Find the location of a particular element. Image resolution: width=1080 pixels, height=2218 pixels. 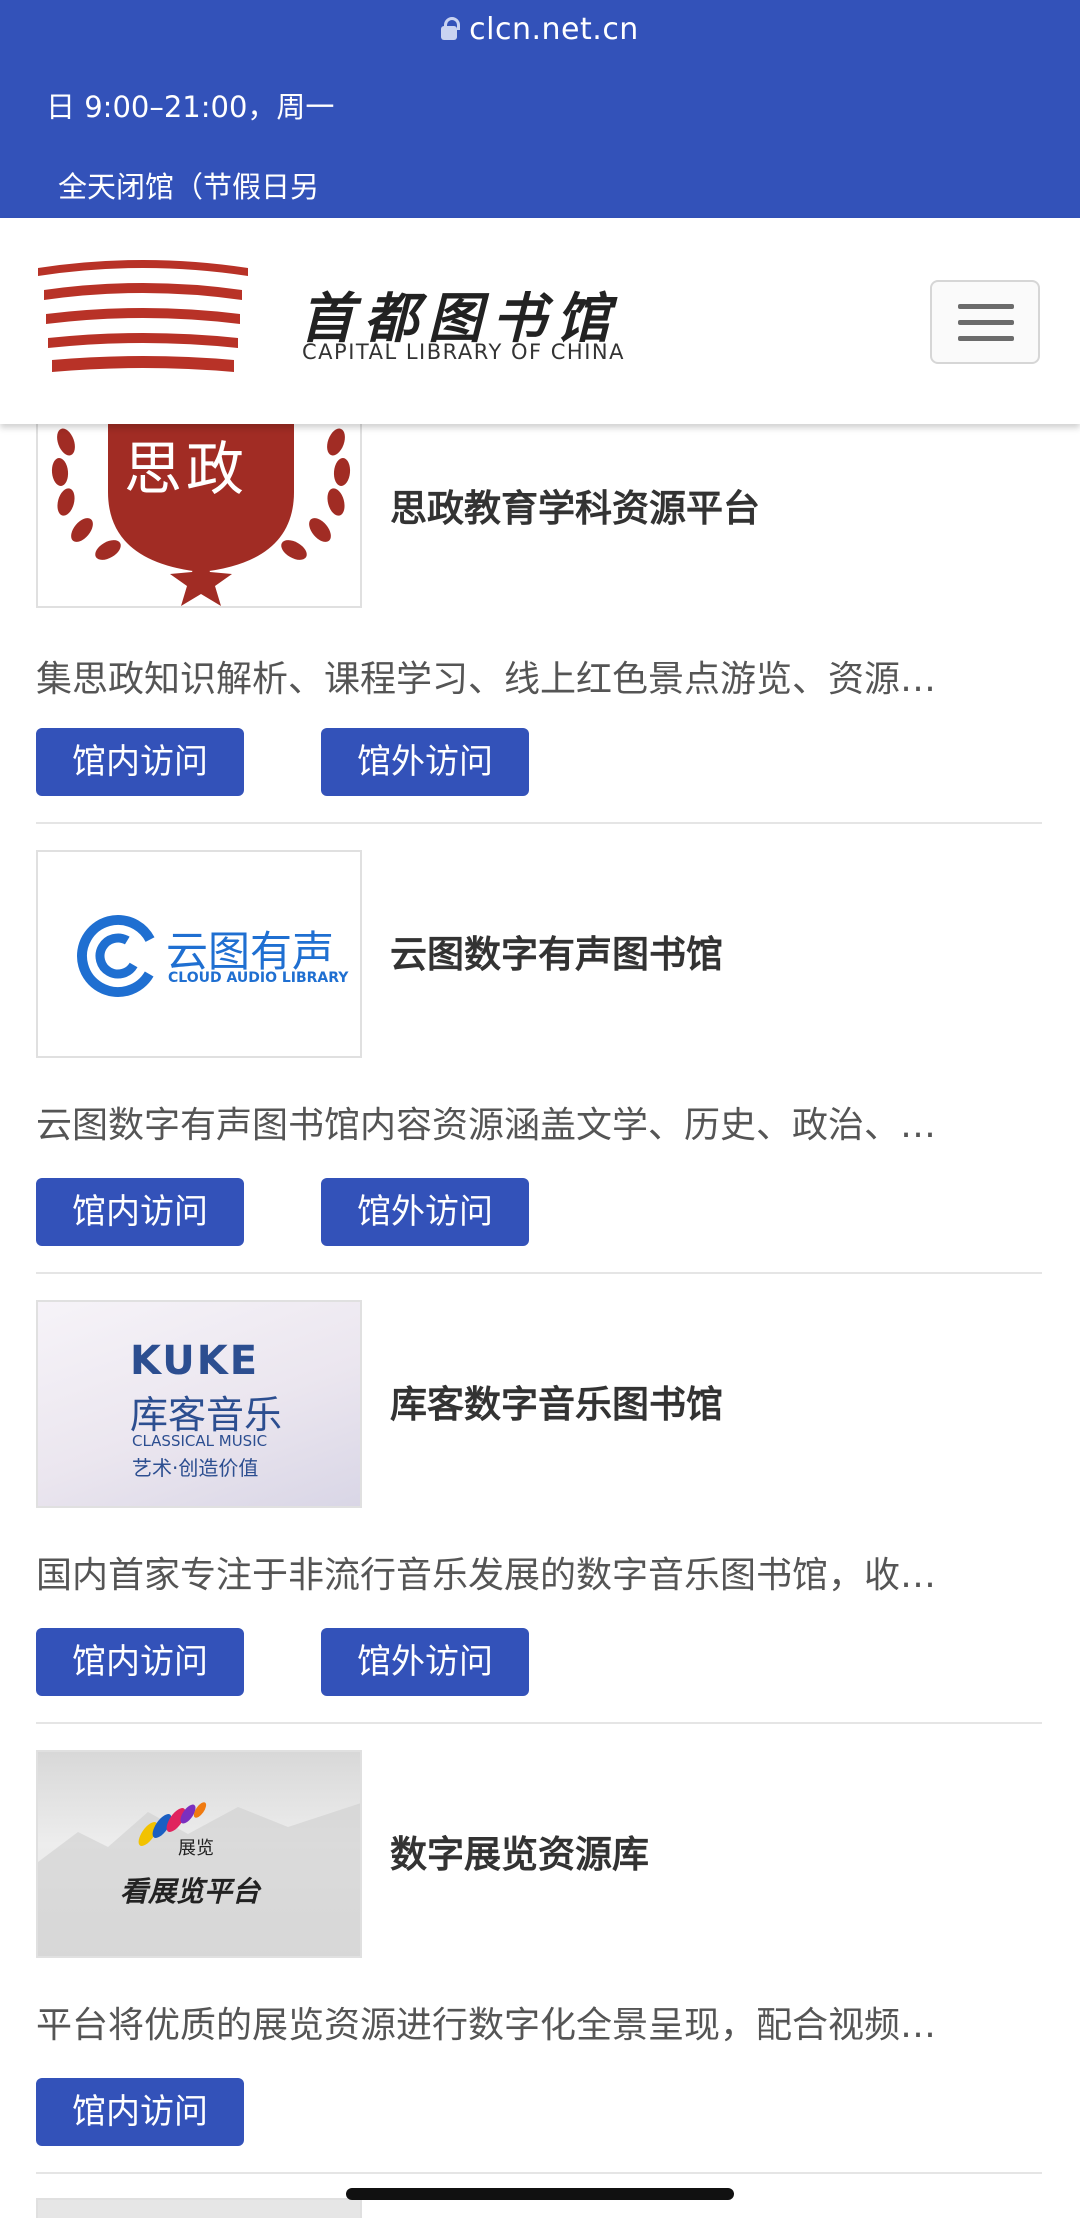

resource-thumbnail: 展览 看展览平台 is located at coordinates (199, 1854).